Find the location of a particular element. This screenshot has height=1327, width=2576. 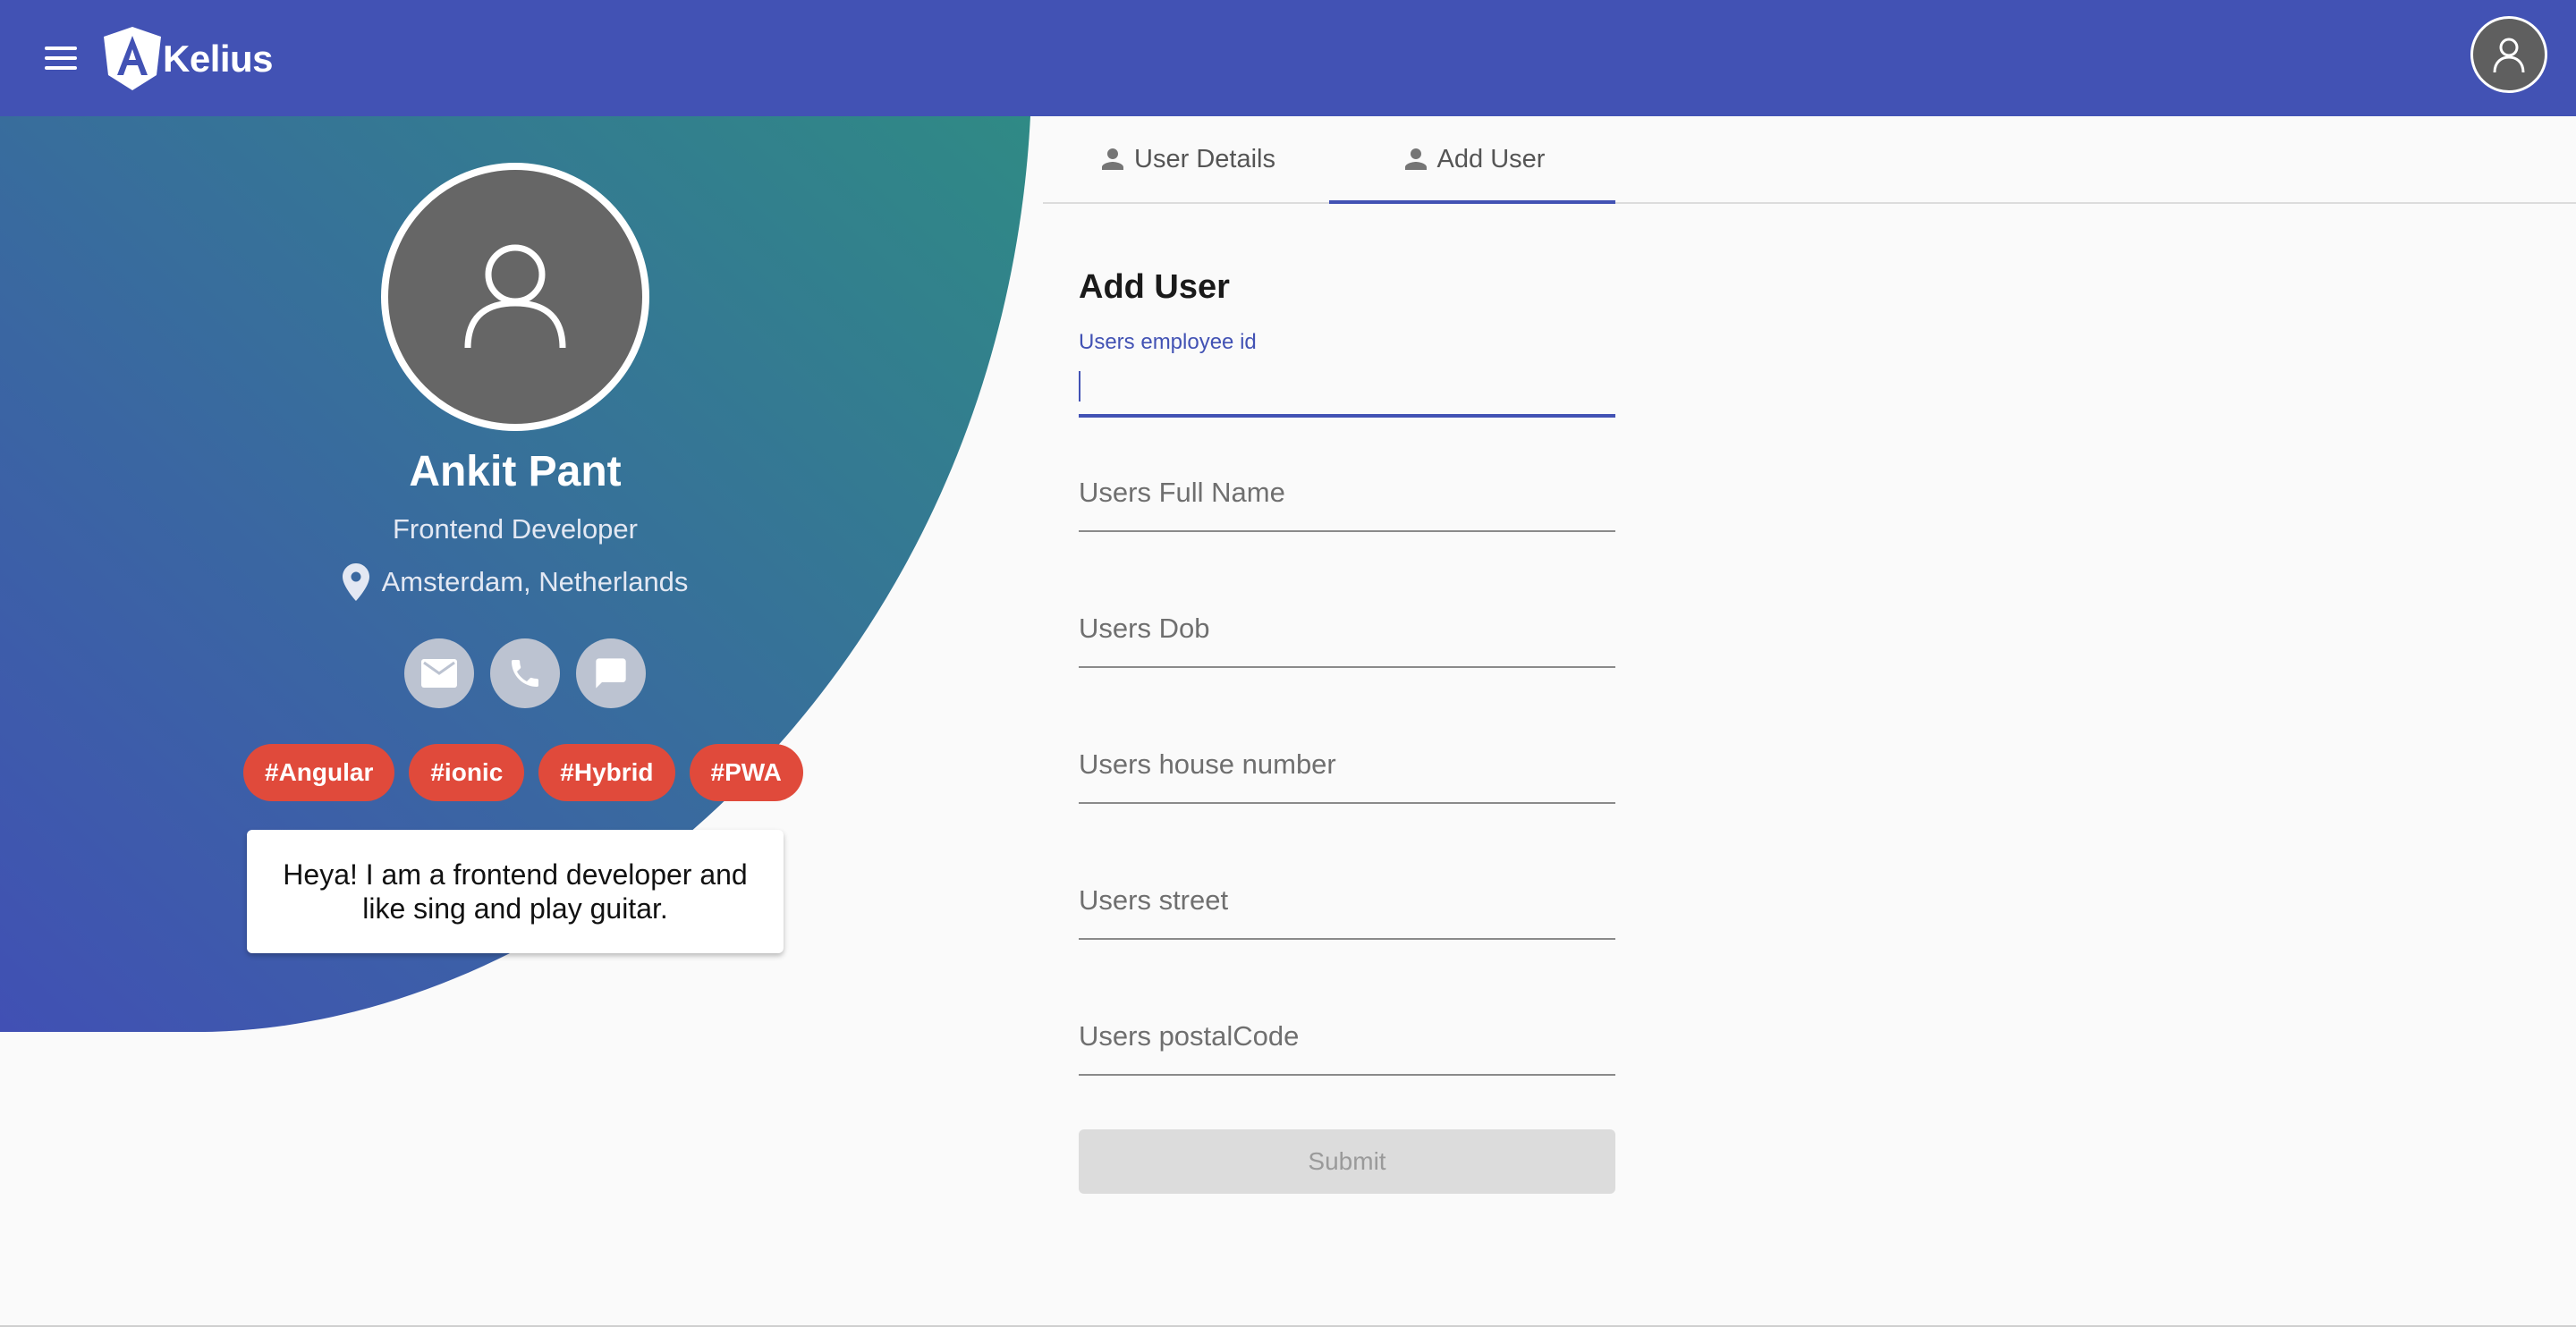

contact-buttons is located at coordinates (525, 673).